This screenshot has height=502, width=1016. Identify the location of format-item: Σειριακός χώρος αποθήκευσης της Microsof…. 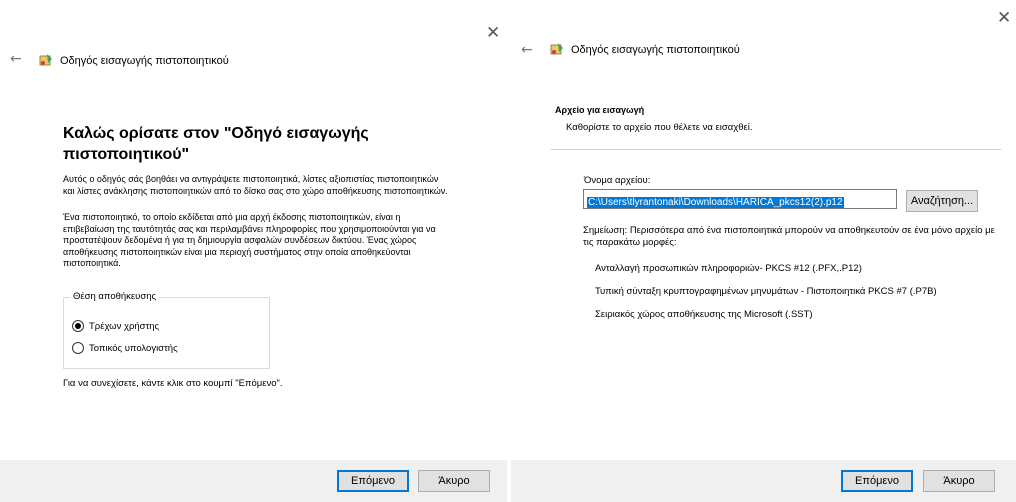
(704, 314).